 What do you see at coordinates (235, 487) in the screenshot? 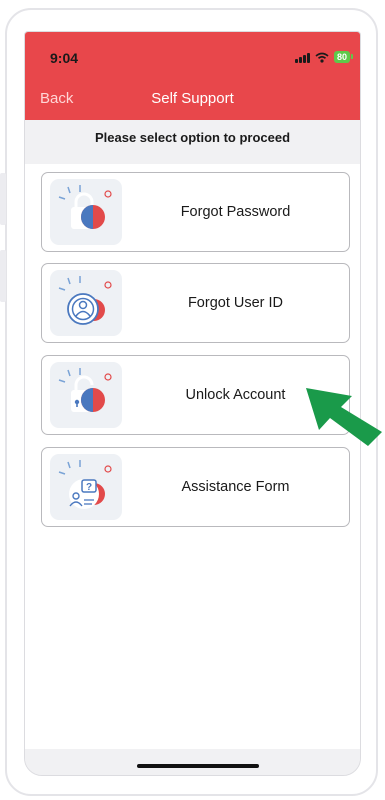
I see `option-label: Assistance Form` at bounding box center [235, 487].